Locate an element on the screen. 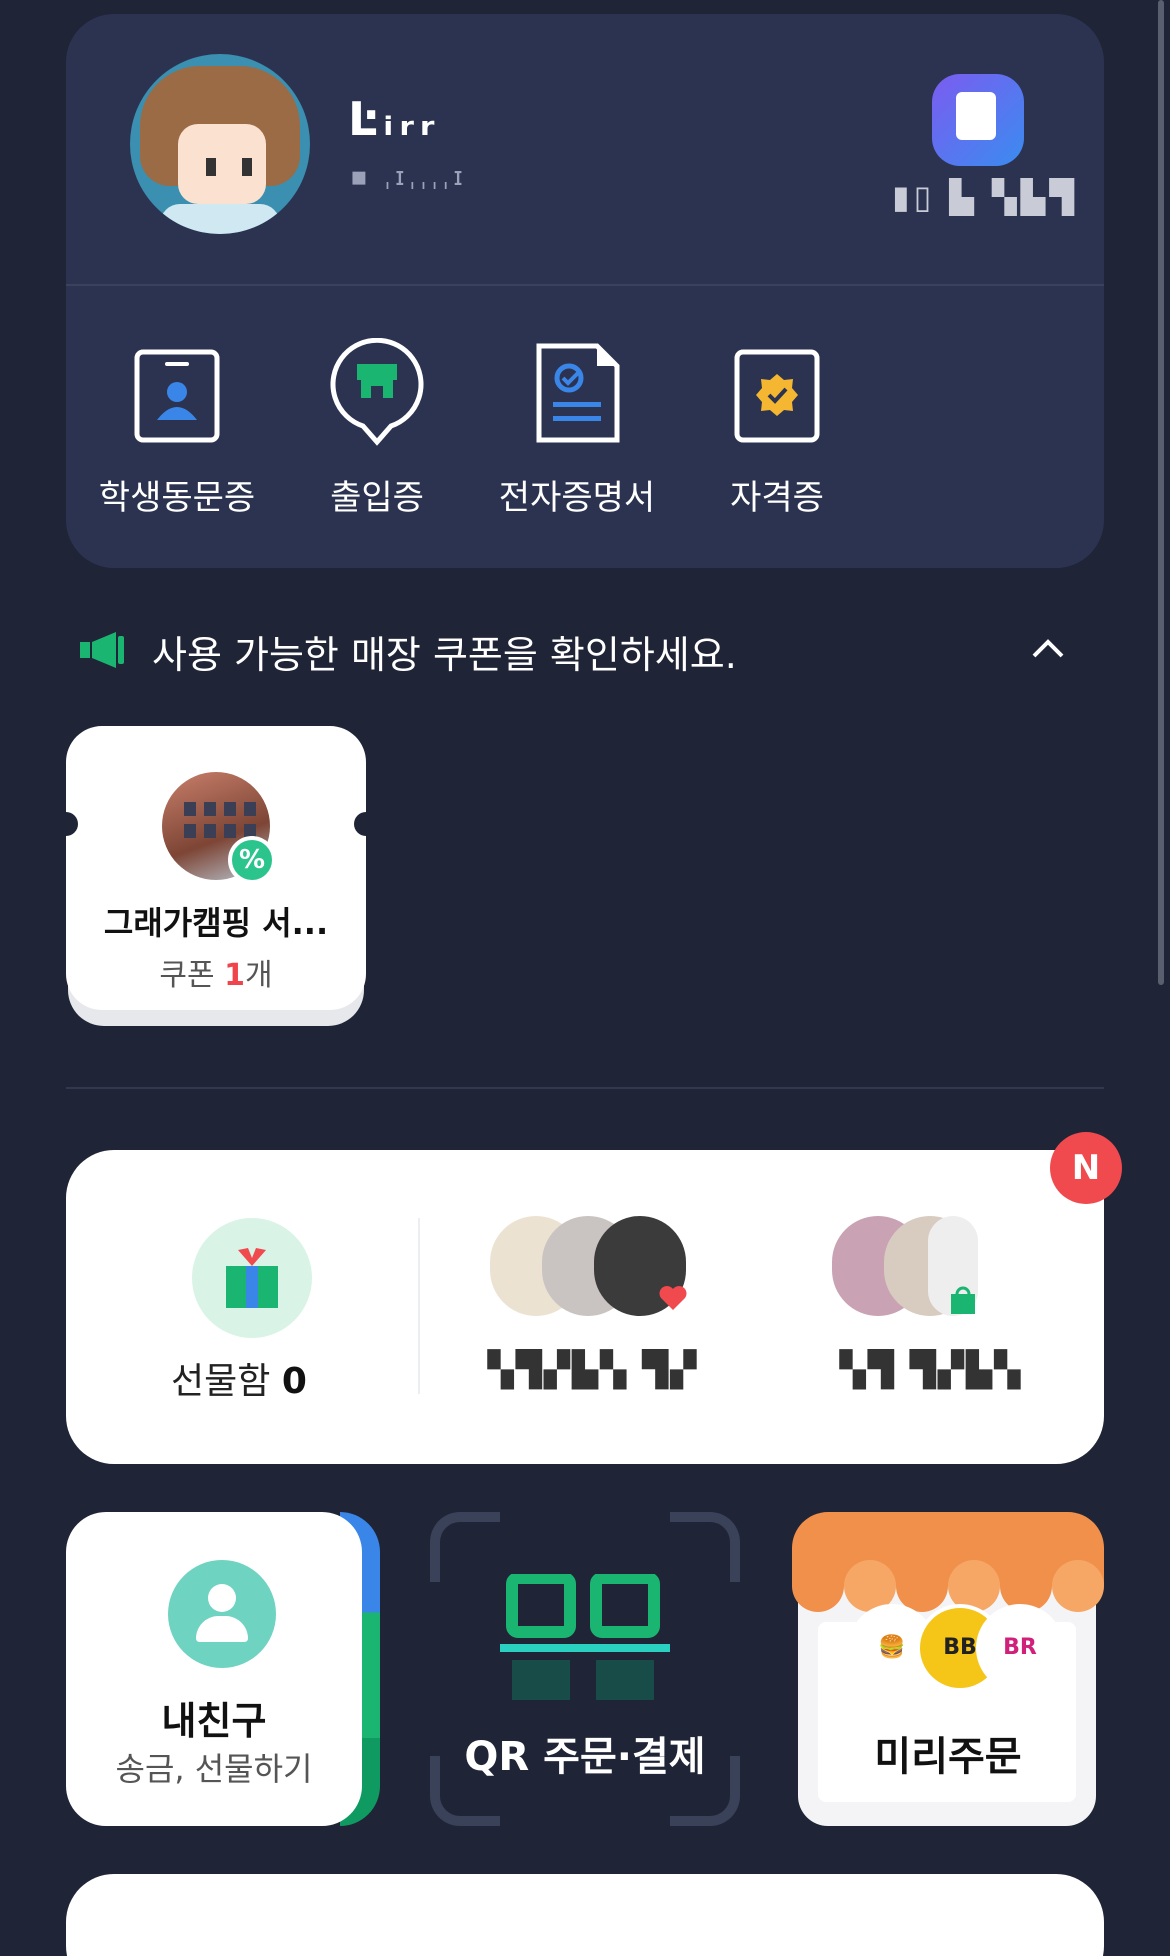 This screenshot has height=1956, width=1170. friends-subtitle: 송금, 선물하기 is located at coordinates (214, 1769).